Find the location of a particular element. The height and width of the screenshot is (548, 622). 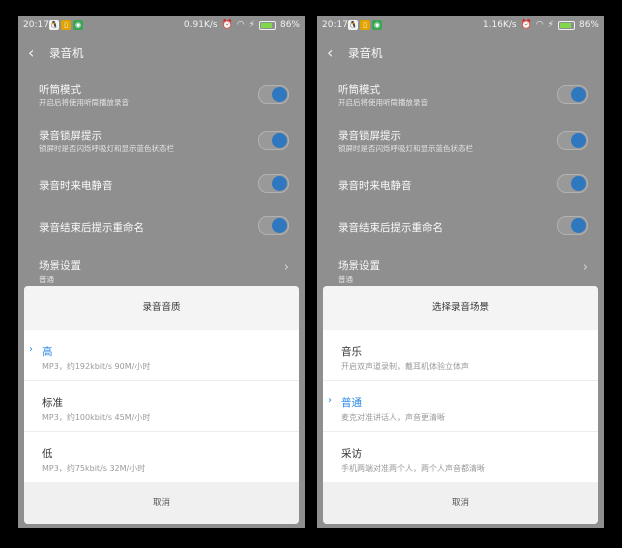

option-normal: › 普通 麦克对准讲话人，声音更清晰 is located at coordinates (460, 406).